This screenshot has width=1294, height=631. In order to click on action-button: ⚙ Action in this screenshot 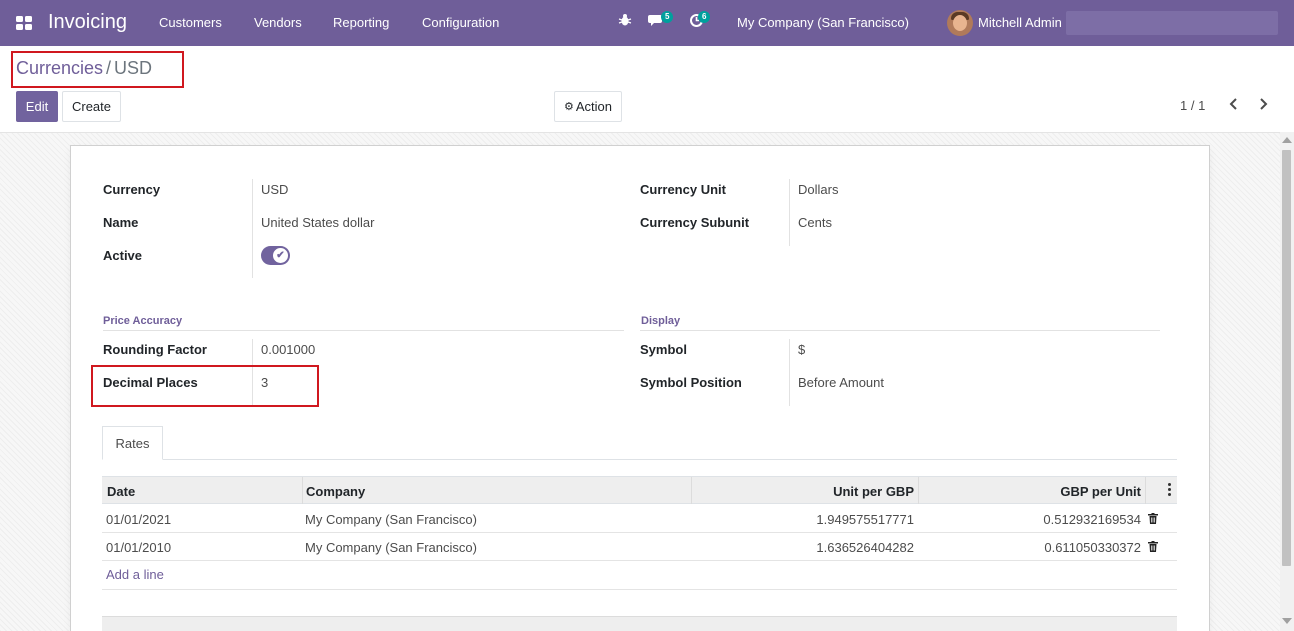, I will do `click(588, 106)`.